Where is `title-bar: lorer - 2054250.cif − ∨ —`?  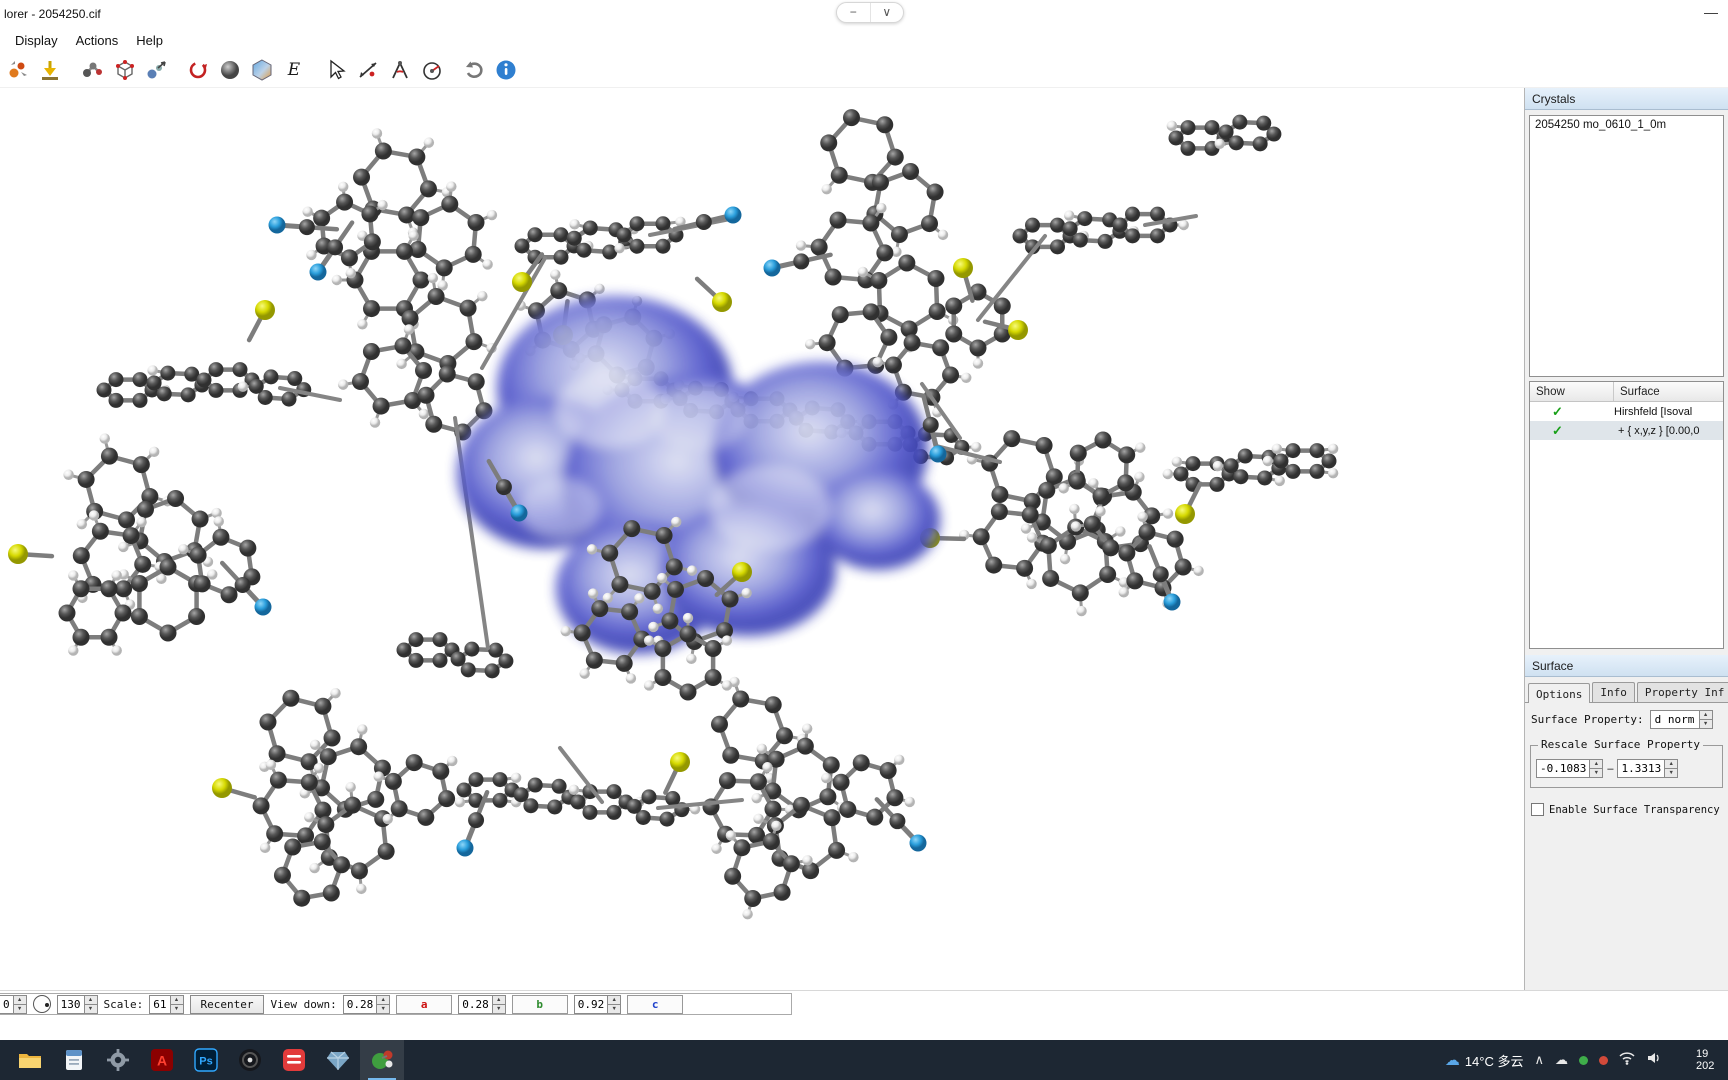
title-bar: lorer - 2054250.cif − ∨ — is located at coordinates (864, 14).